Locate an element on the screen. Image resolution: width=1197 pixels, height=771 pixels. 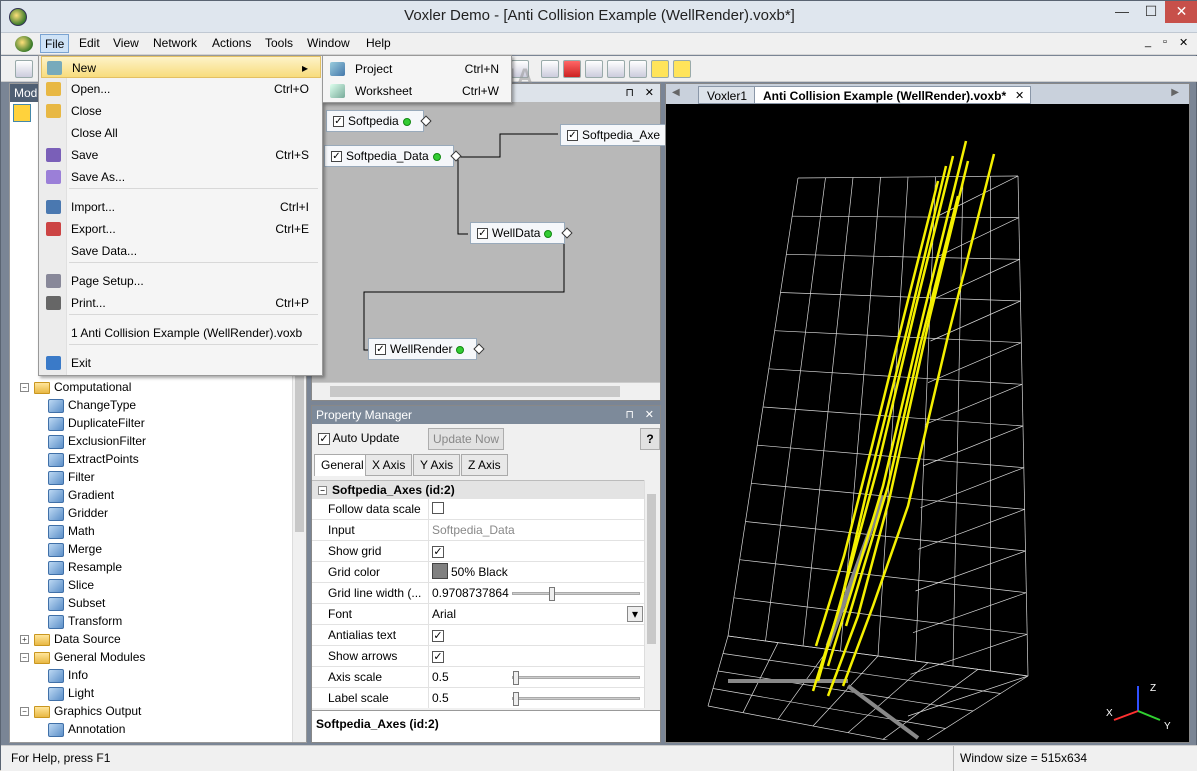
module-toolbar-icon is located at coordinates (22, 113).